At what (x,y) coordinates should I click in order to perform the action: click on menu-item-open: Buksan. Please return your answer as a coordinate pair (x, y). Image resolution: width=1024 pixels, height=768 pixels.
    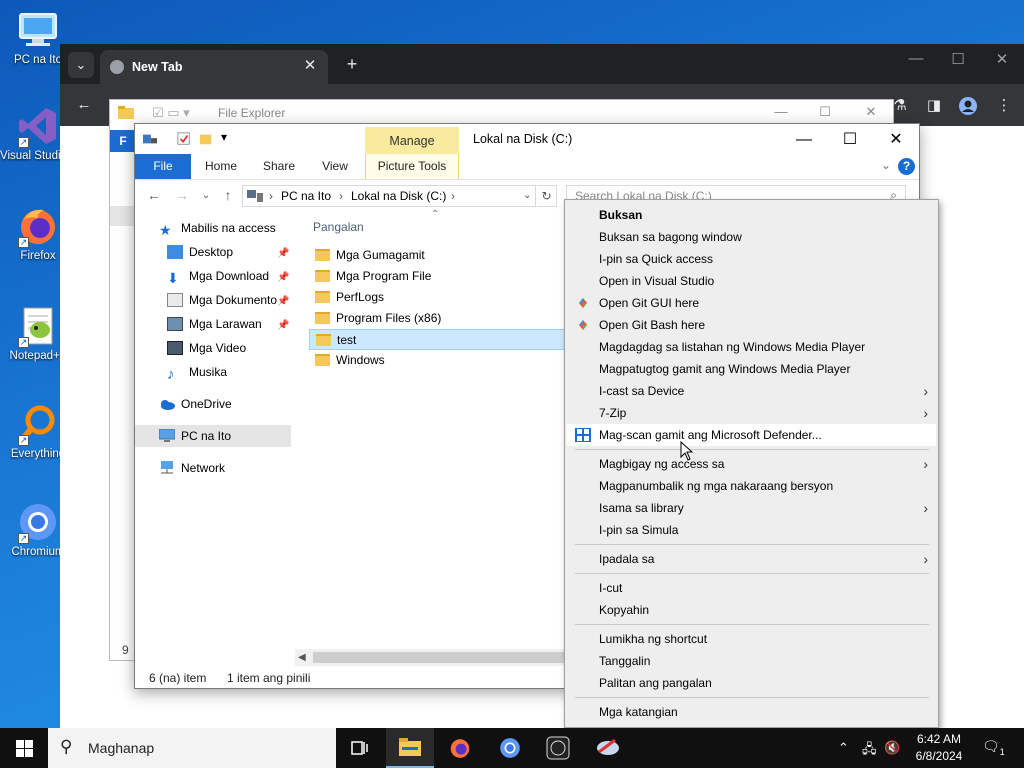
    Looking at the image, I should click on (751, 215).